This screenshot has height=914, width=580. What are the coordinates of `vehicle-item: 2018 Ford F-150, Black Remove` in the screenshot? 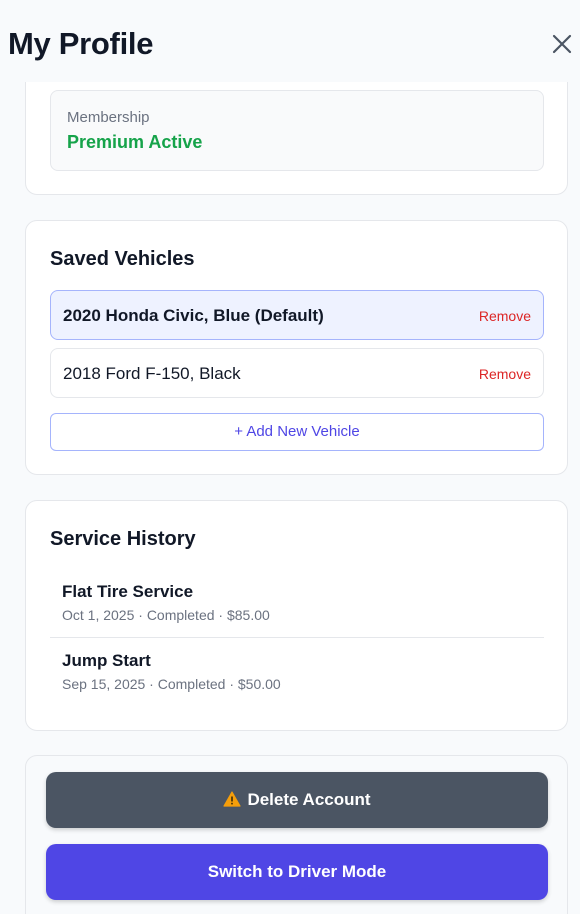 It's located at (297, 373).